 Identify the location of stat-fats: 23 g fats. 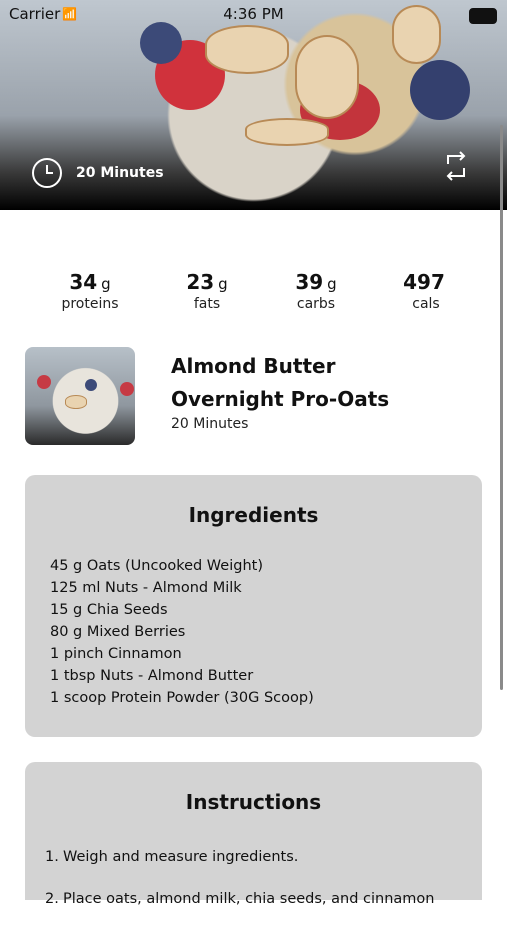
(207, 291).